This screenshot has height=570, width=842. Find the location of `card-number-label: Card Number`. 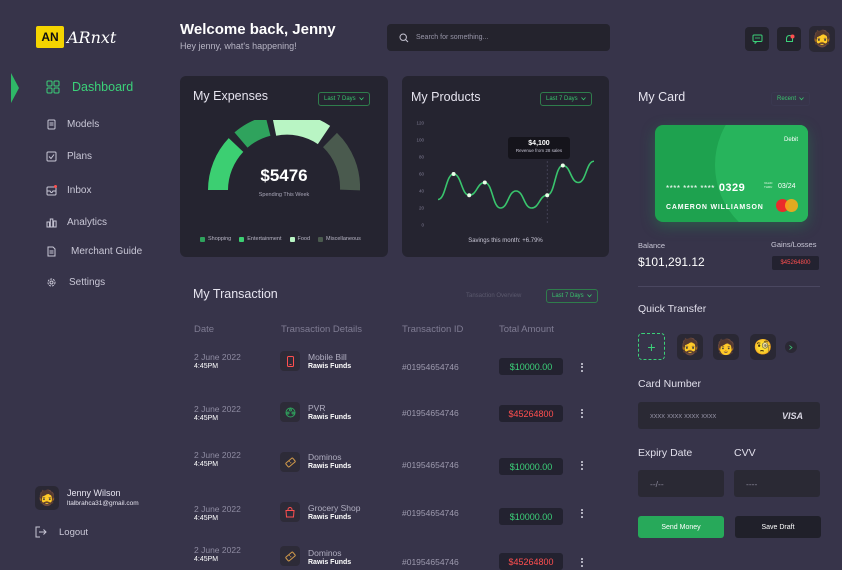

card-number-label: Card Number is located at coordinates (670, 384).